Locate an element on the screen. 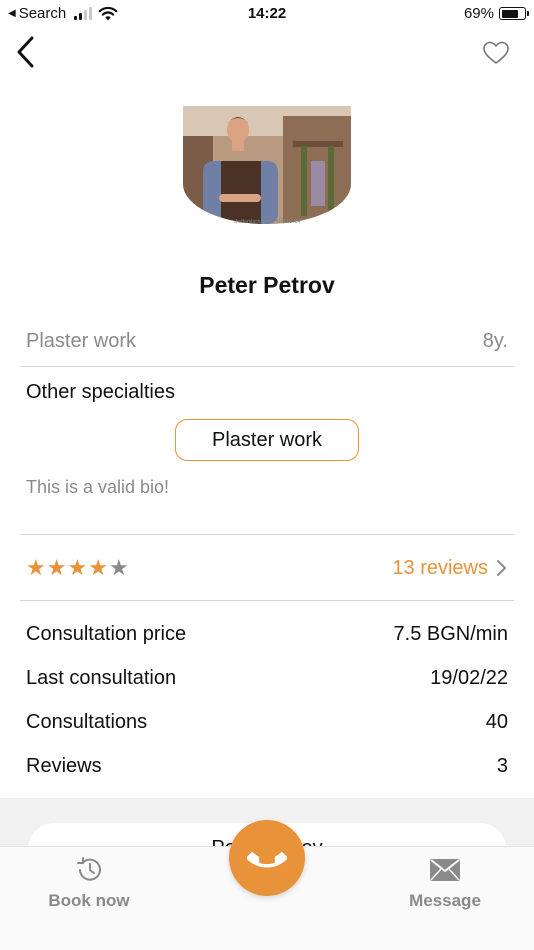 This screenshot has height=950, width=534. rating-row: ★ ★ ★ ★ ★ 13 reviews is located at coordinates (267, 568).